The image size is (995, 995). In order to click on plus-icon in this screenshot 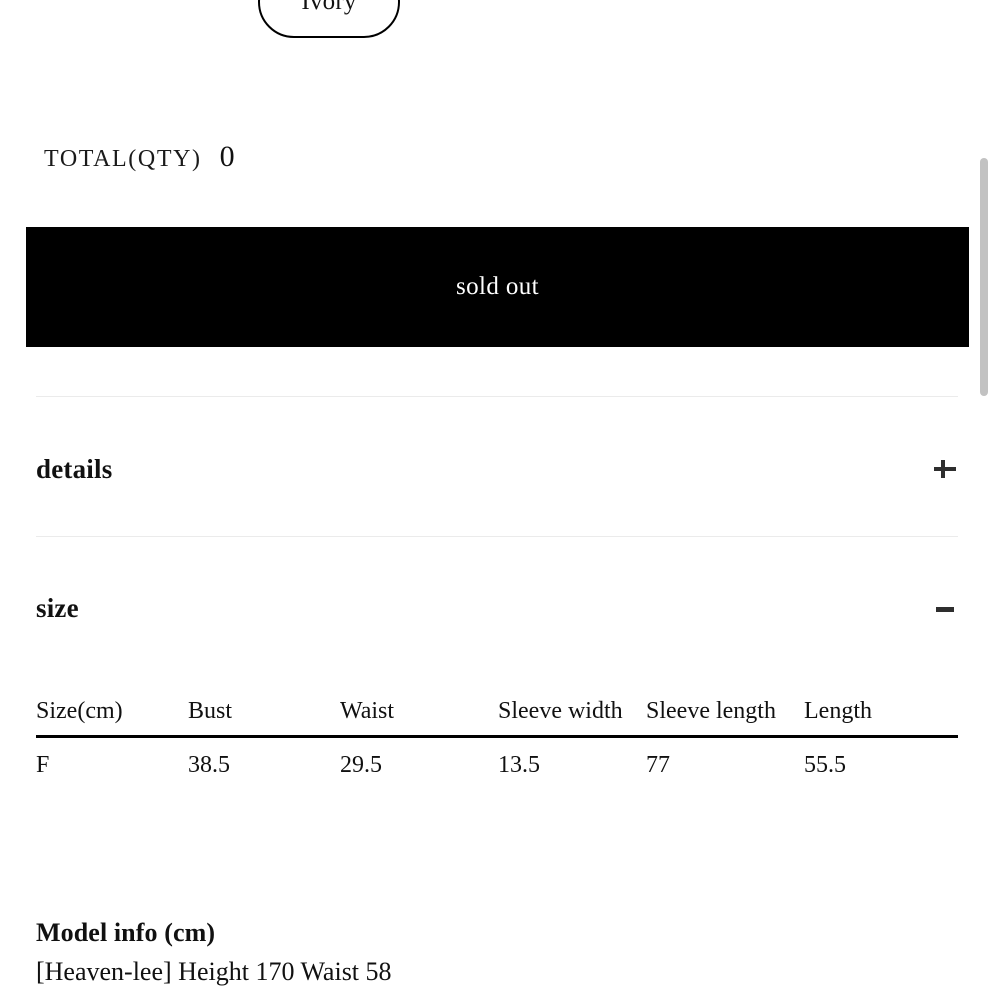, I will do `click(945, 469)`.